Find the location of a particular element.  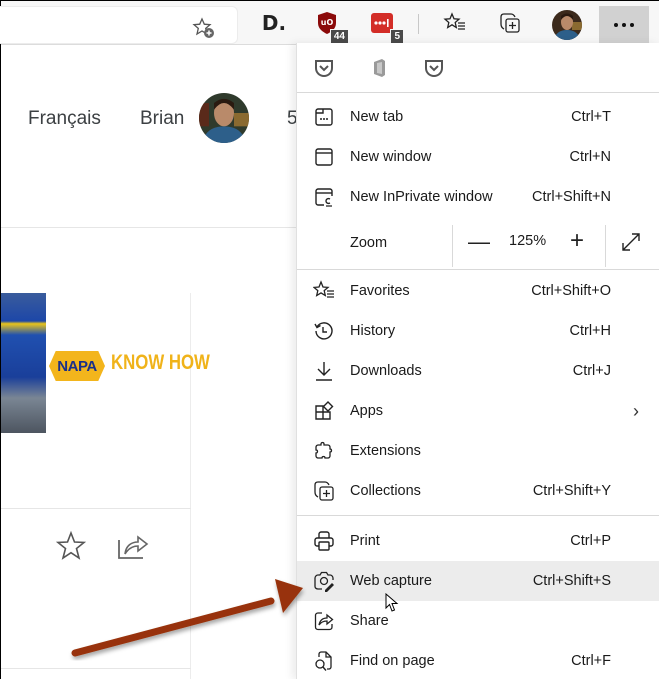

menu-extension-row is located at coordinates (478, 68).